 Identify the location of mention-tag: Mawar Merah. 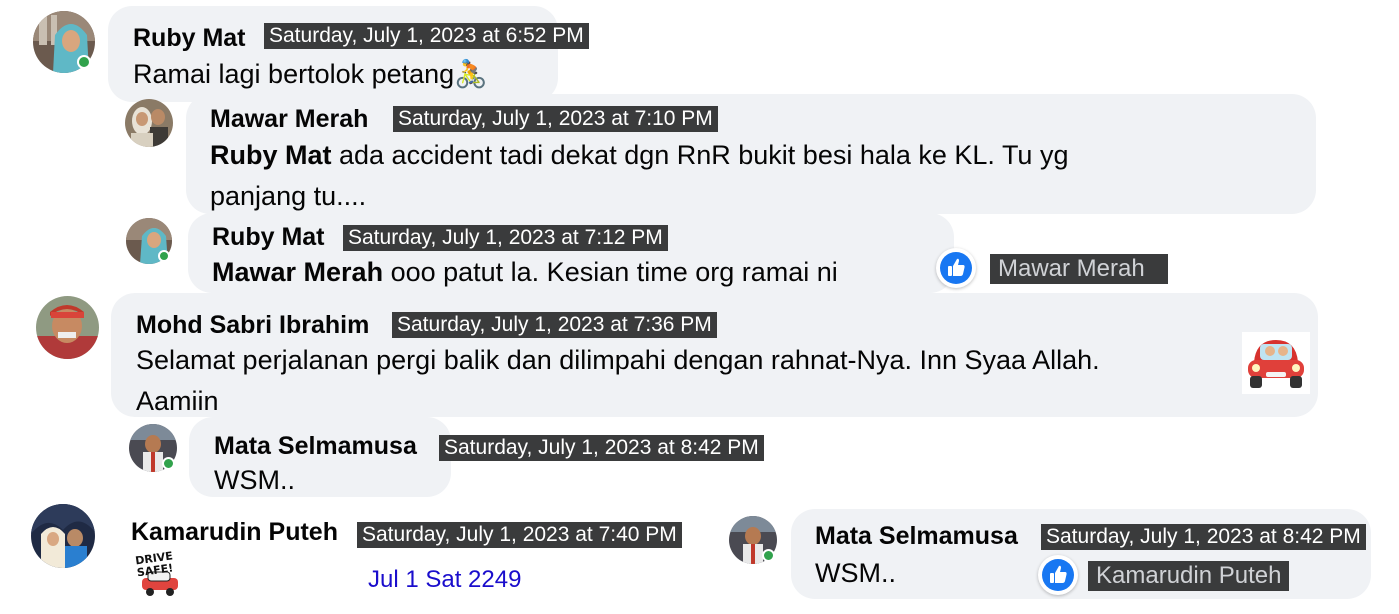
(297, 272).